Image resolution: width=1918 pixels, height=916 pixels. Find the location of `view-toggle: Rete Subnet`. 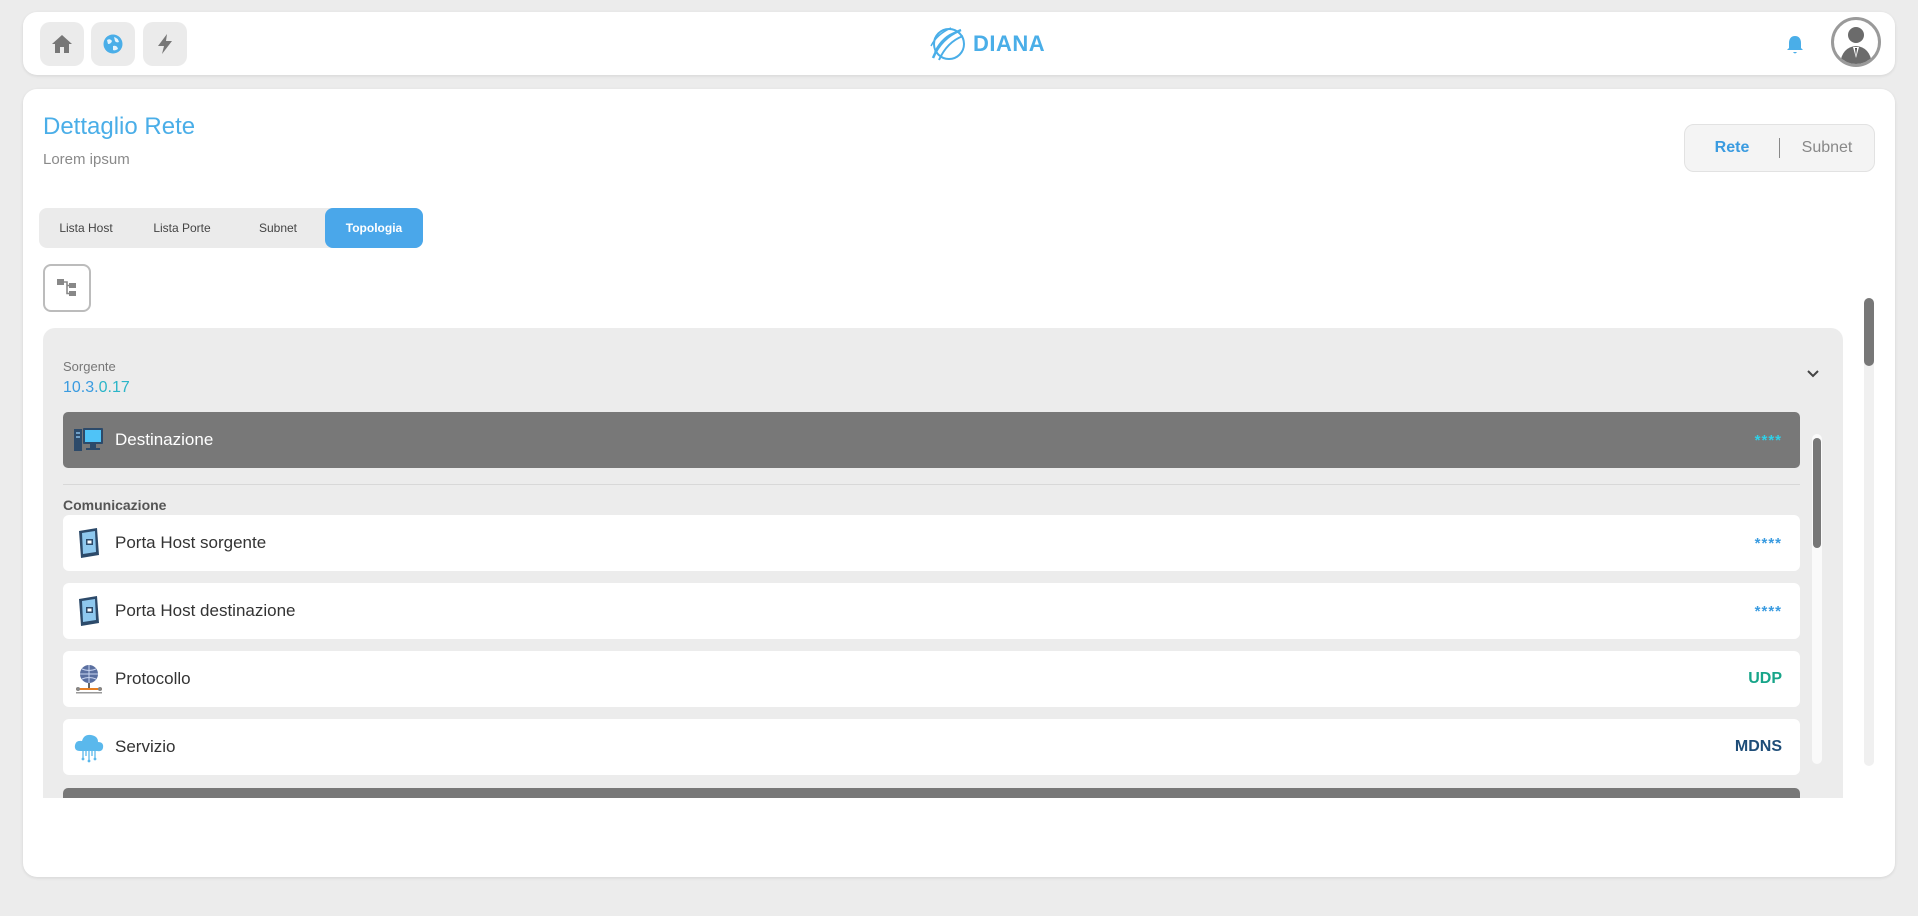

view-toggle: Rete Subnet is located at coordinates (1779, 148).